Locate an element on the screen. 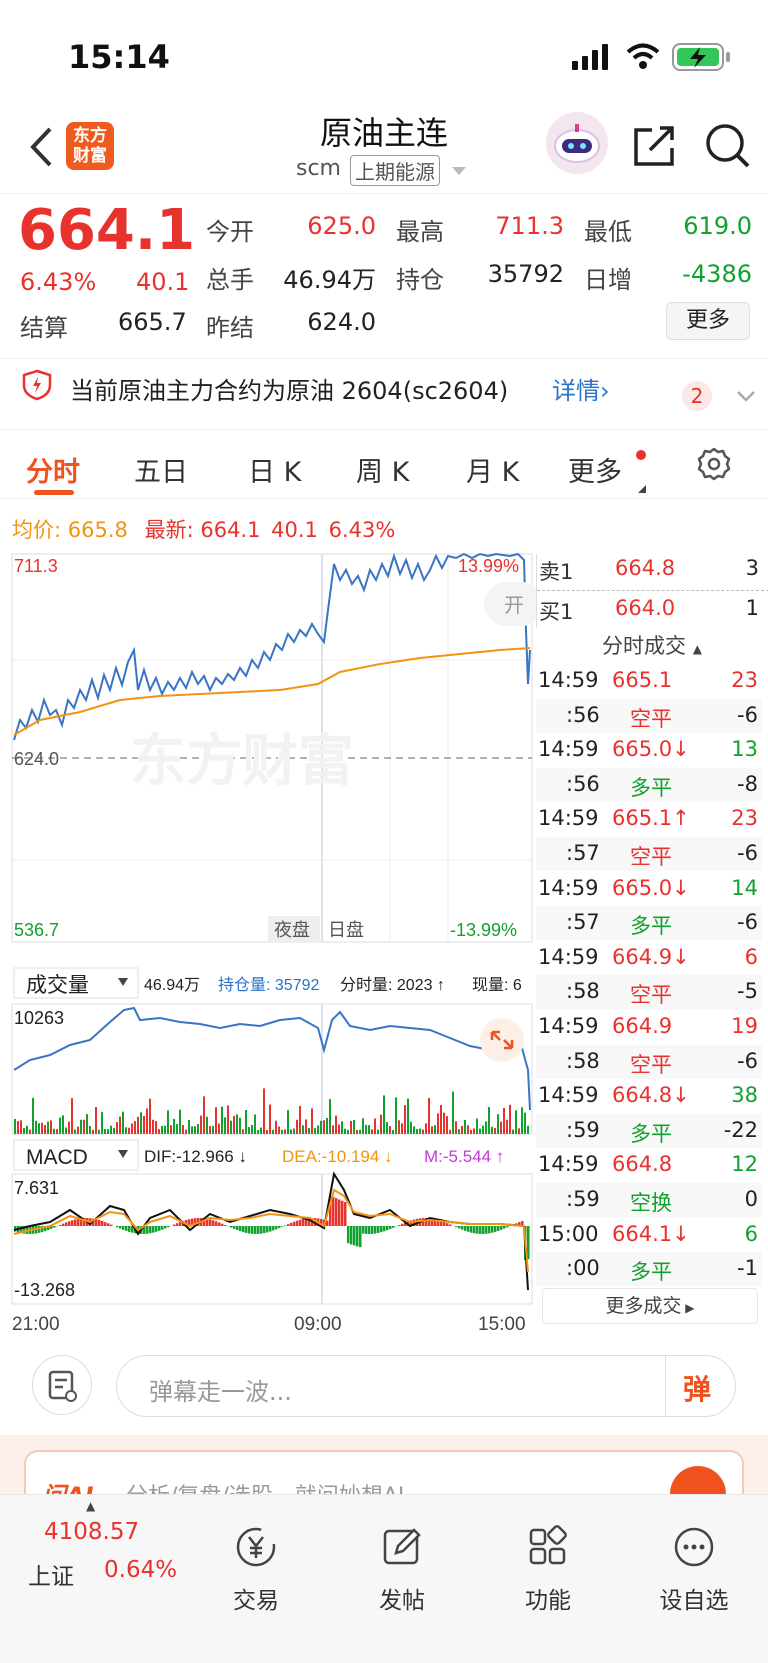  trade-time: 14:59 is located at coordinates (568, 1095).